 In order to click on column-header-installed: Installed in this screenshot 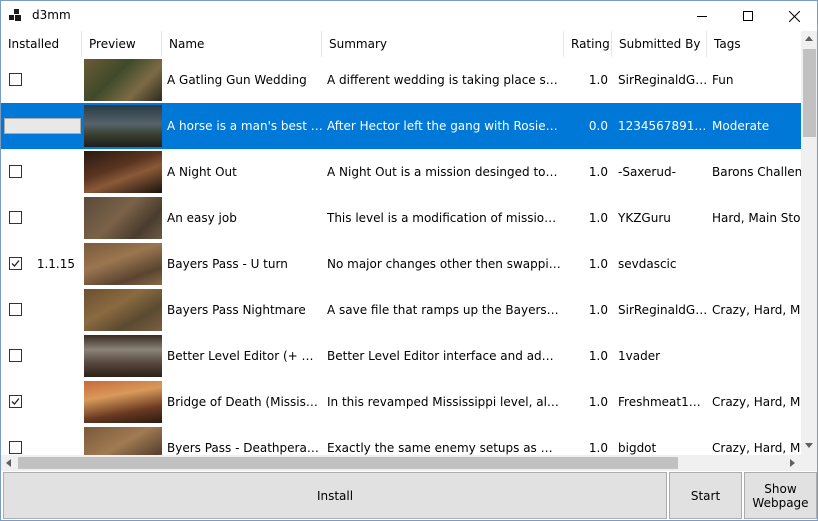, I will do `click(41, 44)`.